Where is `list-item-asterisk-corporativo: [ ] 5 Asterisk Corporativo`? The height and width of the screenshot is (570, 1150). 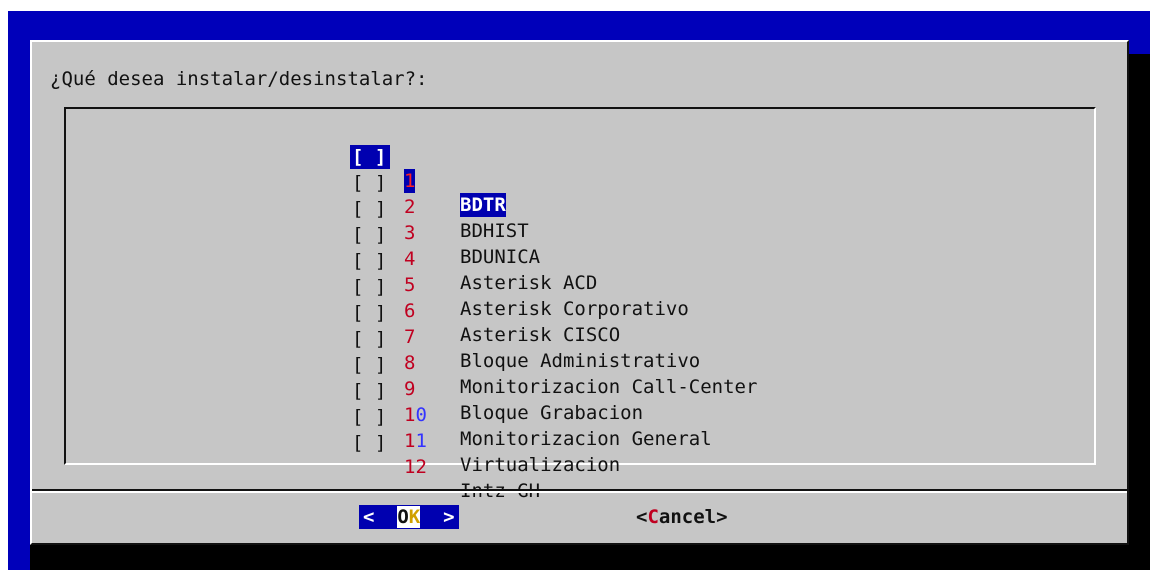
list-item-asterisk-corporativo: [ ] 5 Asterisk Corporativo is located at coordinates (519, 272).